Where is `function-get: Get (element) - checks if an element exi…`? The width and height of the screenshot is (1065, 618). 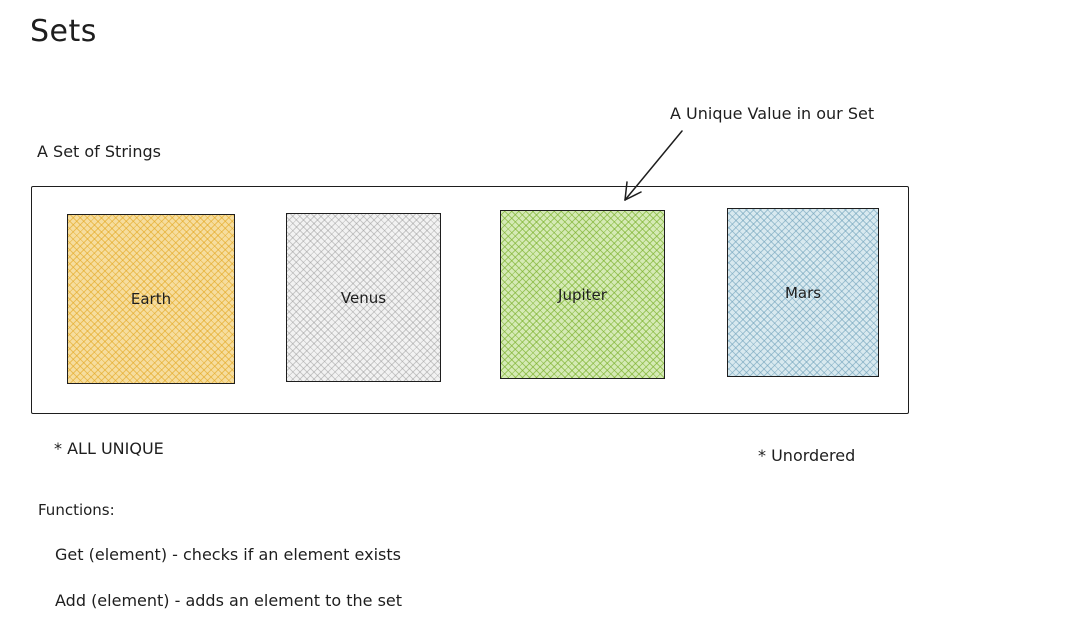
function-get: Get (element) - checks if an element exi… is located at coordinates (228, 554).